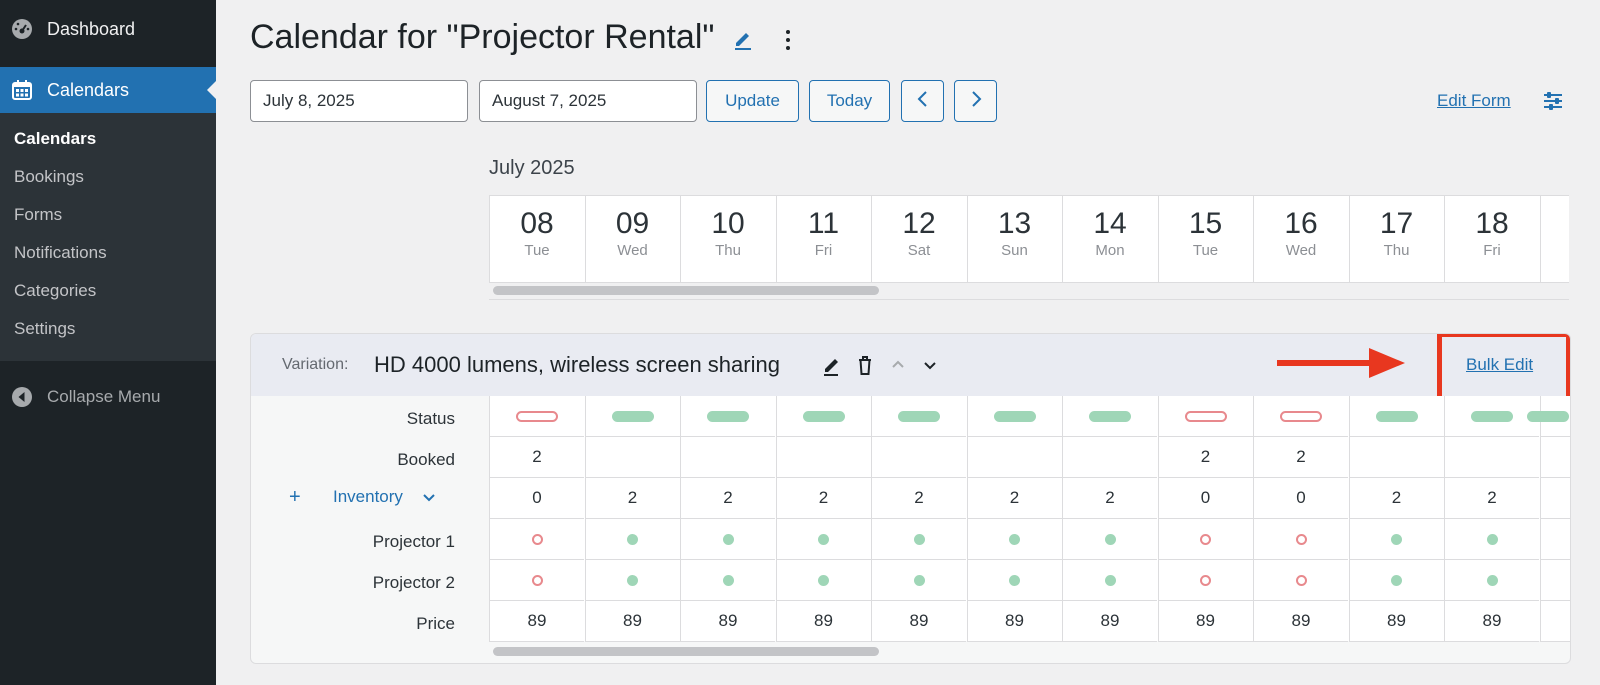 The width and height of the screenshot is (1600, 685). Describe the element at coordinates (832, 365) in the screenshot. I see `edit-variation-pencil-icon` at that location.